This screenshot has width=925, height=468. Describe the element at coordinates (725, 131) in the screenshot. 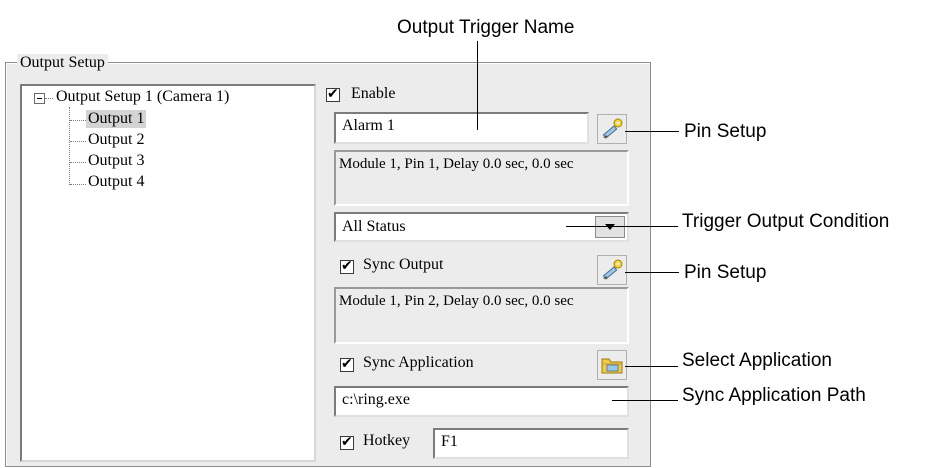

I see `callout-pin-setup-1: Pin Setup` at that location.